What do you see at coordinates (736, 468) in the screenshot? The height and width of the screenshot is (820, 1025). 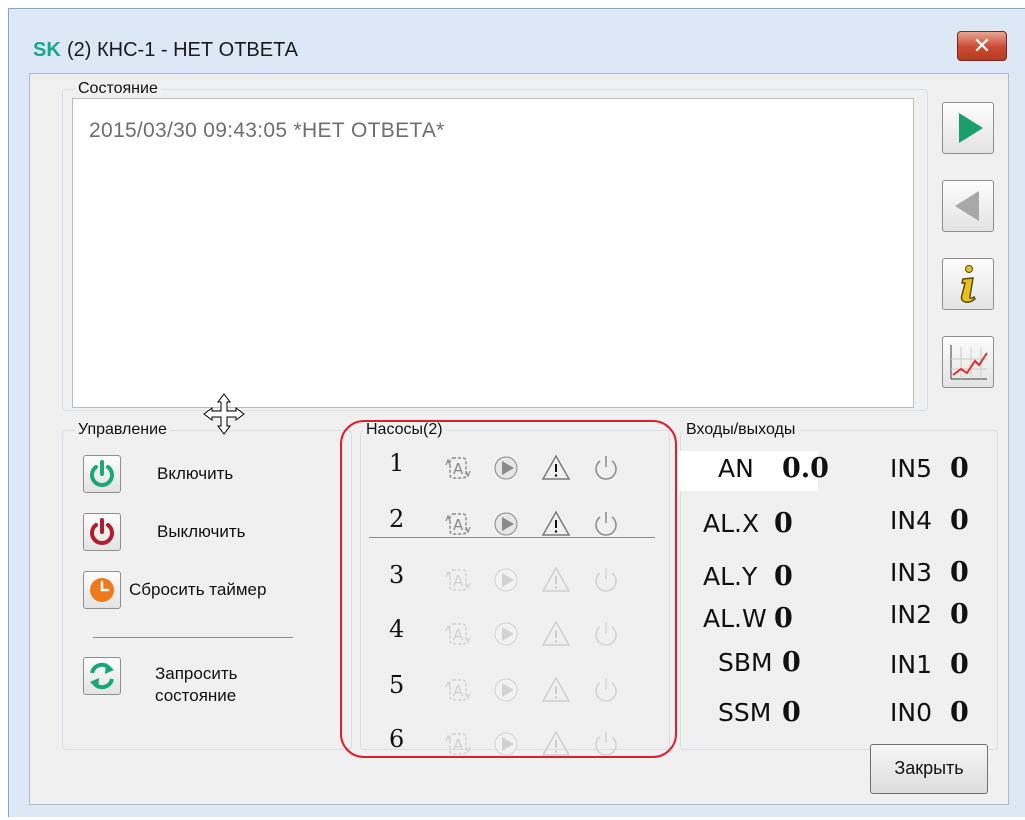 I see `io-label: AN` at bounding box center [736, 468].